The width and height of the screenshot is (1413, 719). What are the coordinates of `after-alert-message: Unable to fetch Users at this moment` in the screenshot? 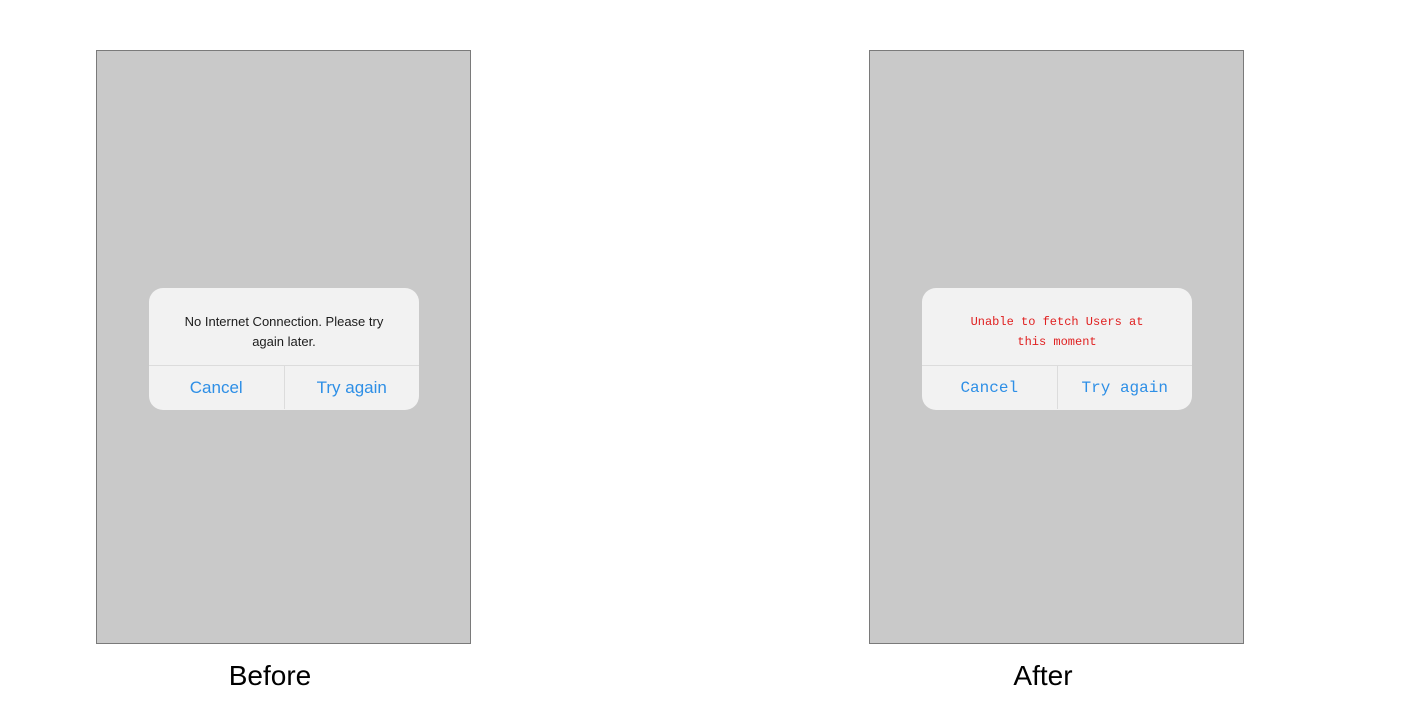 It's located at (1057, 327).